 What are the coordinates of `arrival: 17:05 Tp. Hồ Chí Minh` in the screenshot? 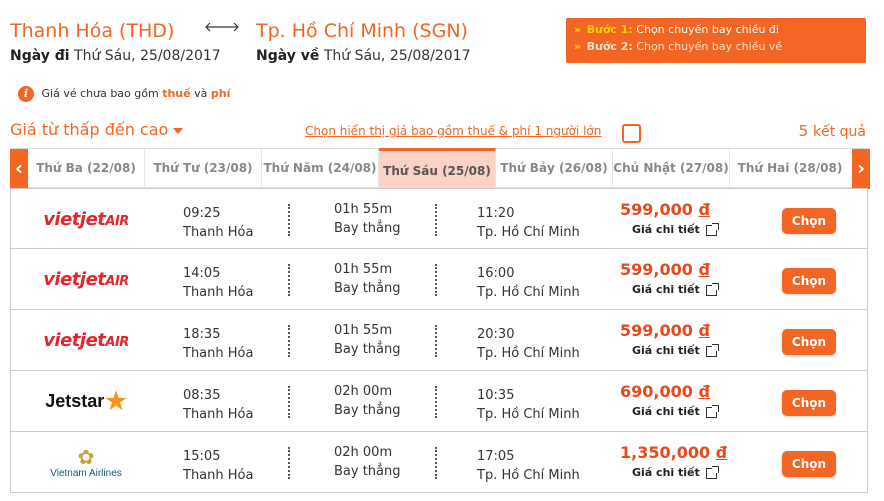 It's located at (528, 466).